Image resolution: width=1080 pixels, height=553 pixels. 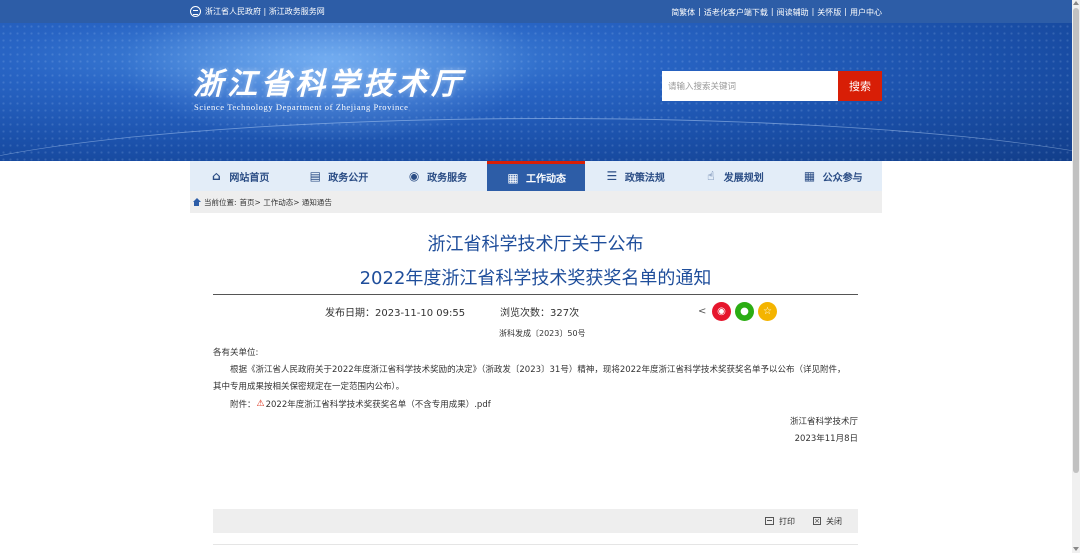 I want to click on care-version-link: 关怀版, so click(x=829, y=12).